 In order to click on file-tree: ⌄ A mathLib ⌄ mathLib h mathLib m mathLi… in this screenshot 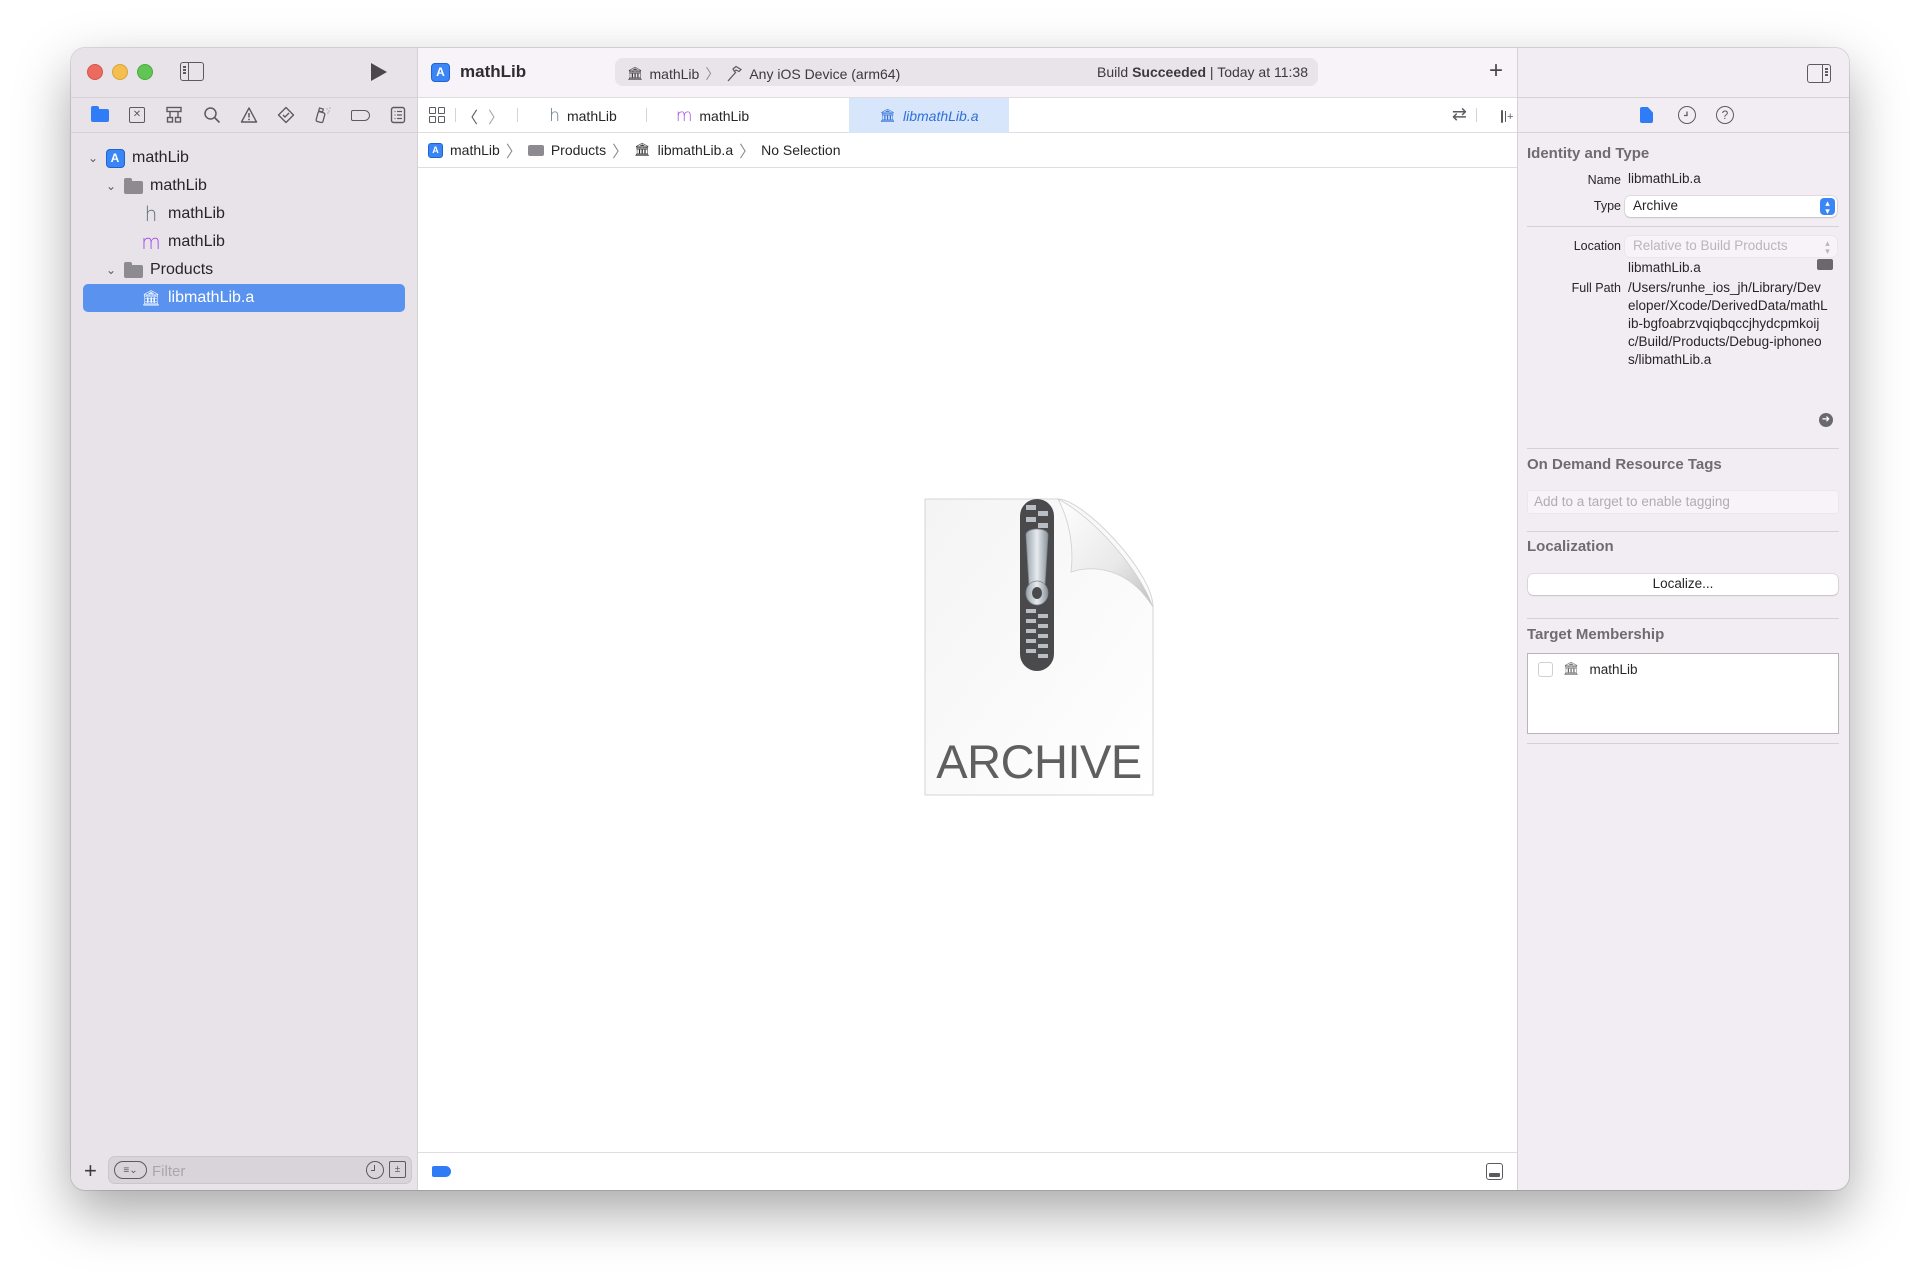, I will do `click(244, 228)`.